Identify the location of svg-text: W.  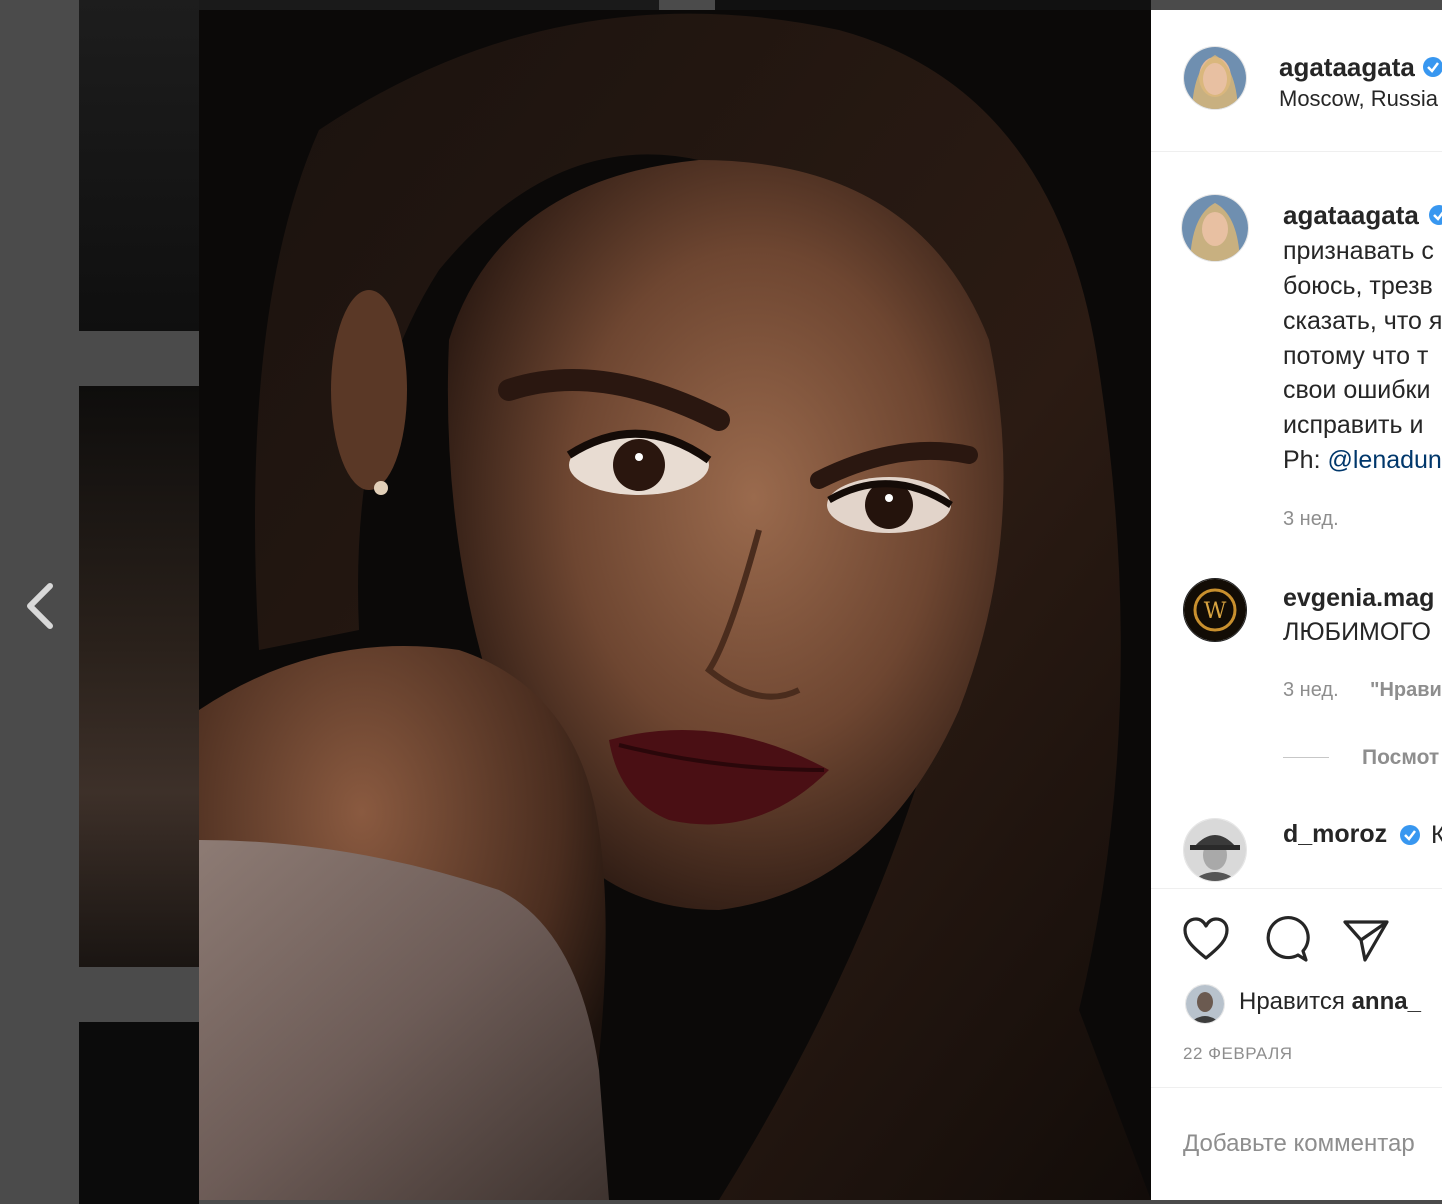
(1215, 611).